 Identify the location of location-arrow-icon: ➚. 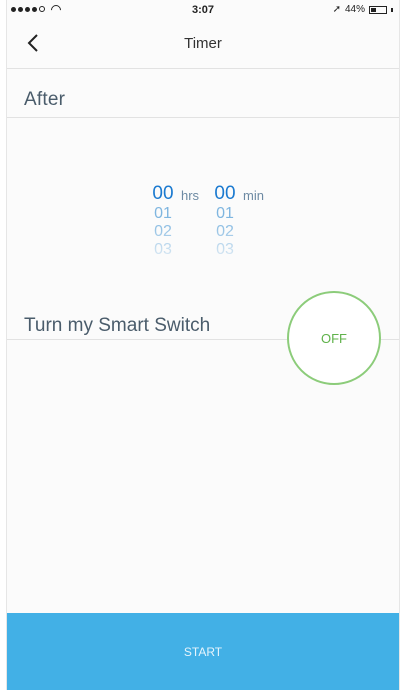
(336, 9).